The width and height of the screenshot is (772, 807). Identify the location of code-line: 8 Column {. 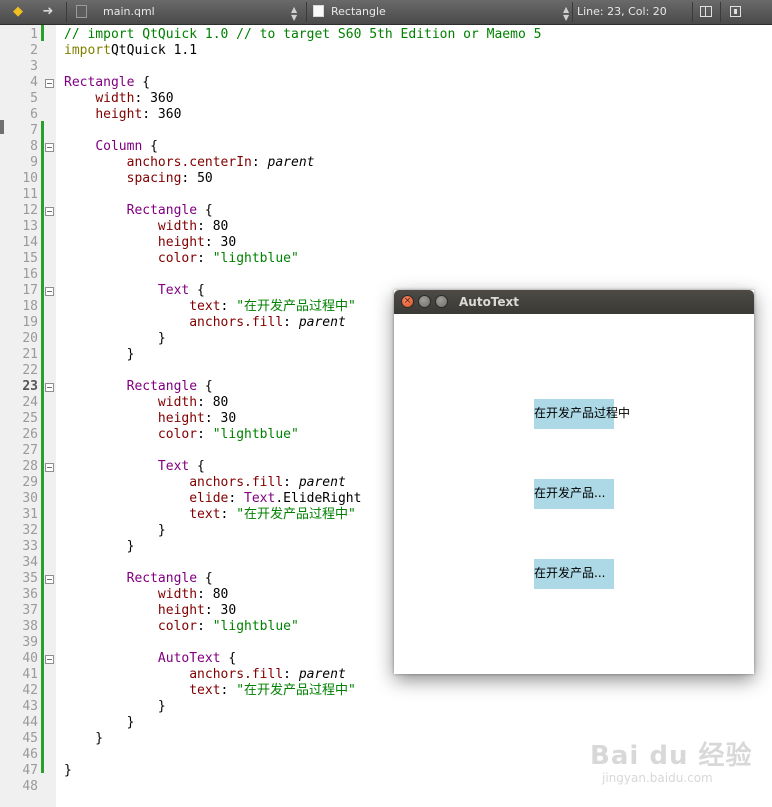
(386, 147).